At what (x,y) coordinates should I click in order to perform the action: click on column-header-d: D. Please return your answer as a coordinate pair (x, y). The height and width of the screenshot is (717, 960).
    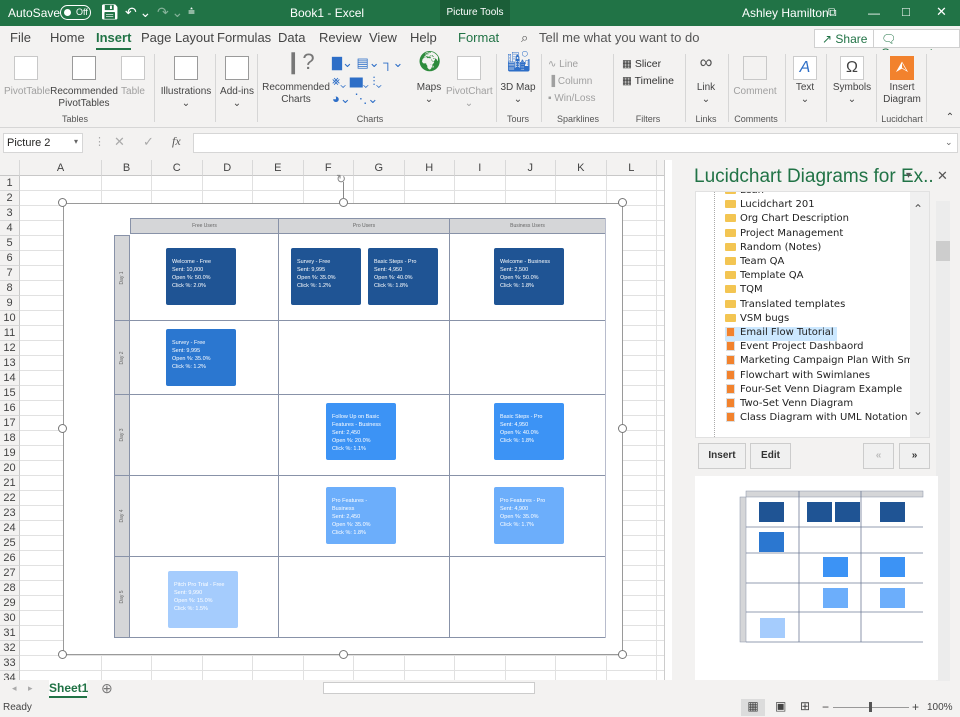
    Looking at the image, I should click on (227, 168).